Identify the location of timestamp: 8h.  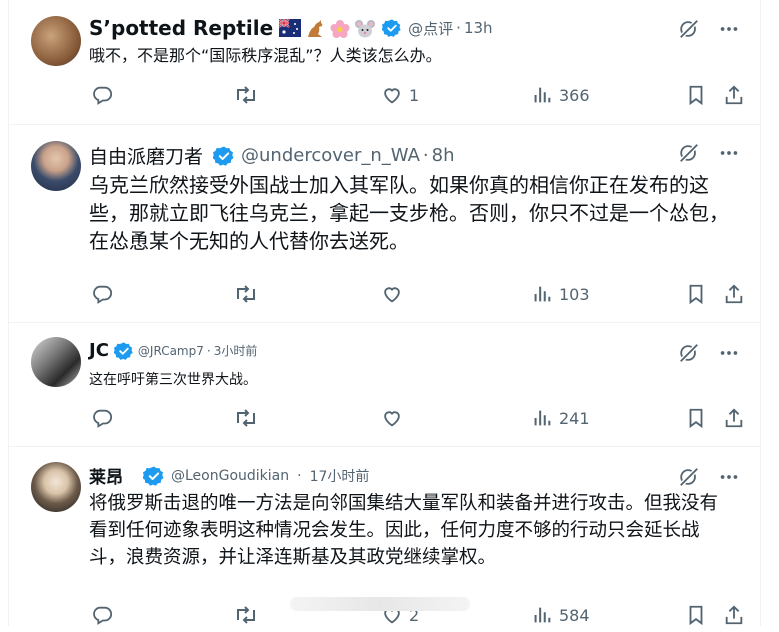
(443, 155).